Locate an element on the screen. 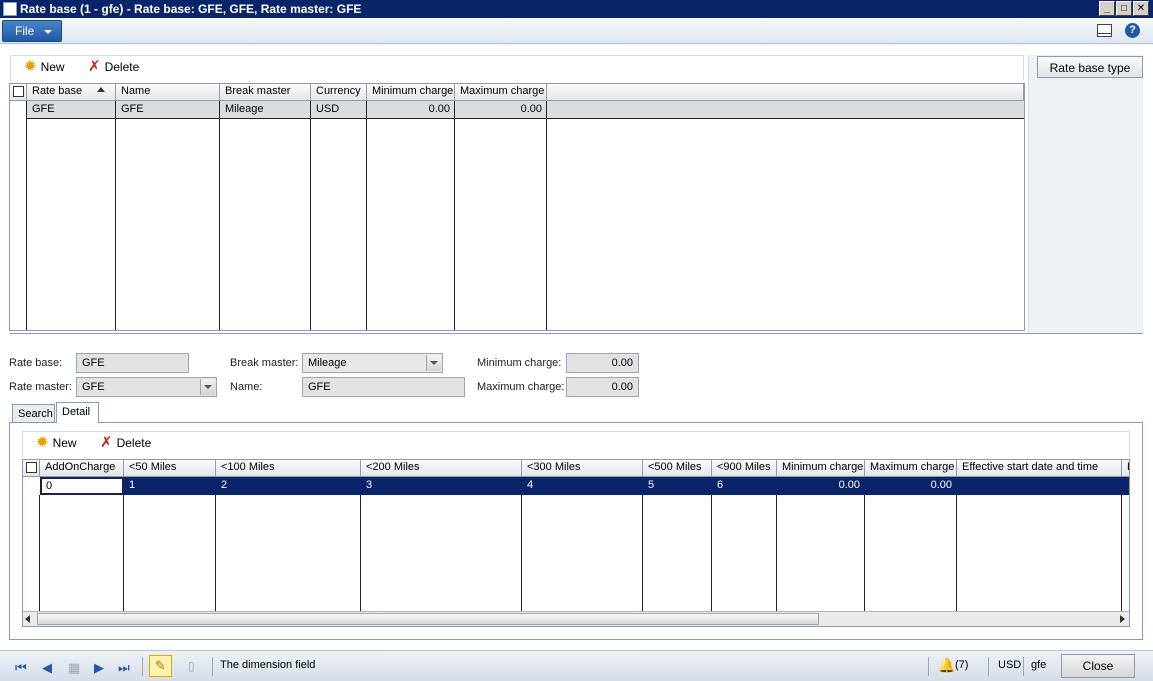 The height and width of the screenshot is (681, 1153). file-menu-button: File is located at coordinates (32, 31).